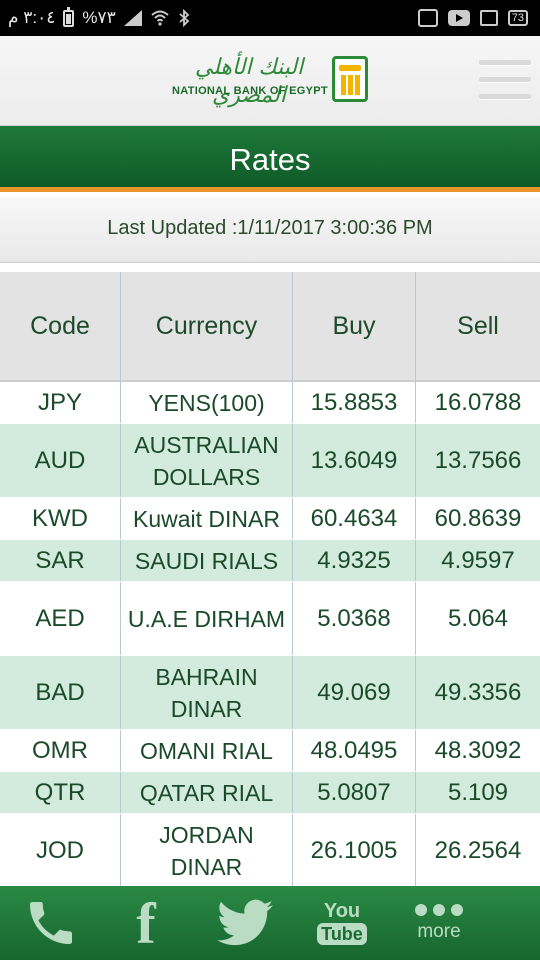  I want to click on cell-code: JOD, so click(60, 850).